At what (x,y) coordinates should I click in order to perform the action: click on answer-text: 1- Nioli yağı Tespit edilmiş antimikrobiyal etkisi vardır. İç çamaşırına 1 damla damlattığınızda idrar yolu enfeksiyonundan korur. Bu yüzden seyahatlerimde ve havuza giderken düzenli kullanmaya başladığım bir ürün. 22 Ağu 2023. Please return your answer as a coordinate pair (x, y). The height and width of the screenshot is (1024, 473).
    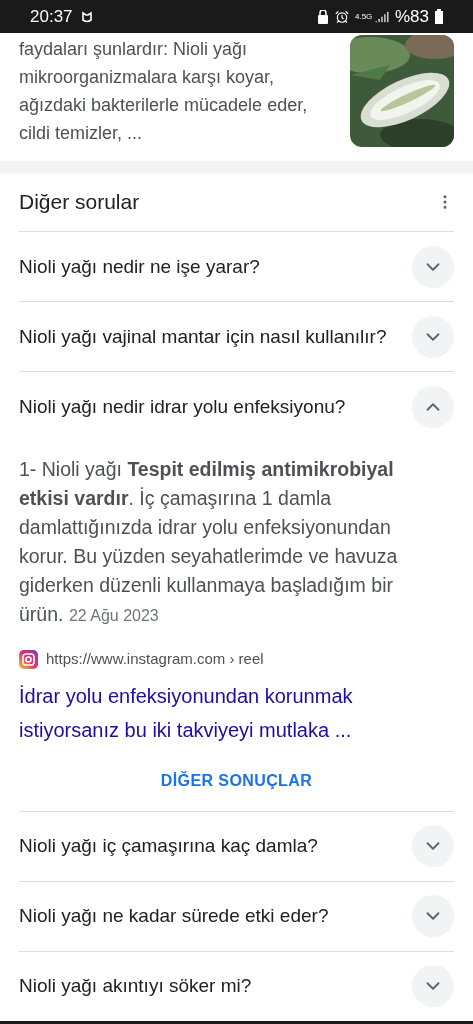
    Looking at the image, I should click on (209, 542).